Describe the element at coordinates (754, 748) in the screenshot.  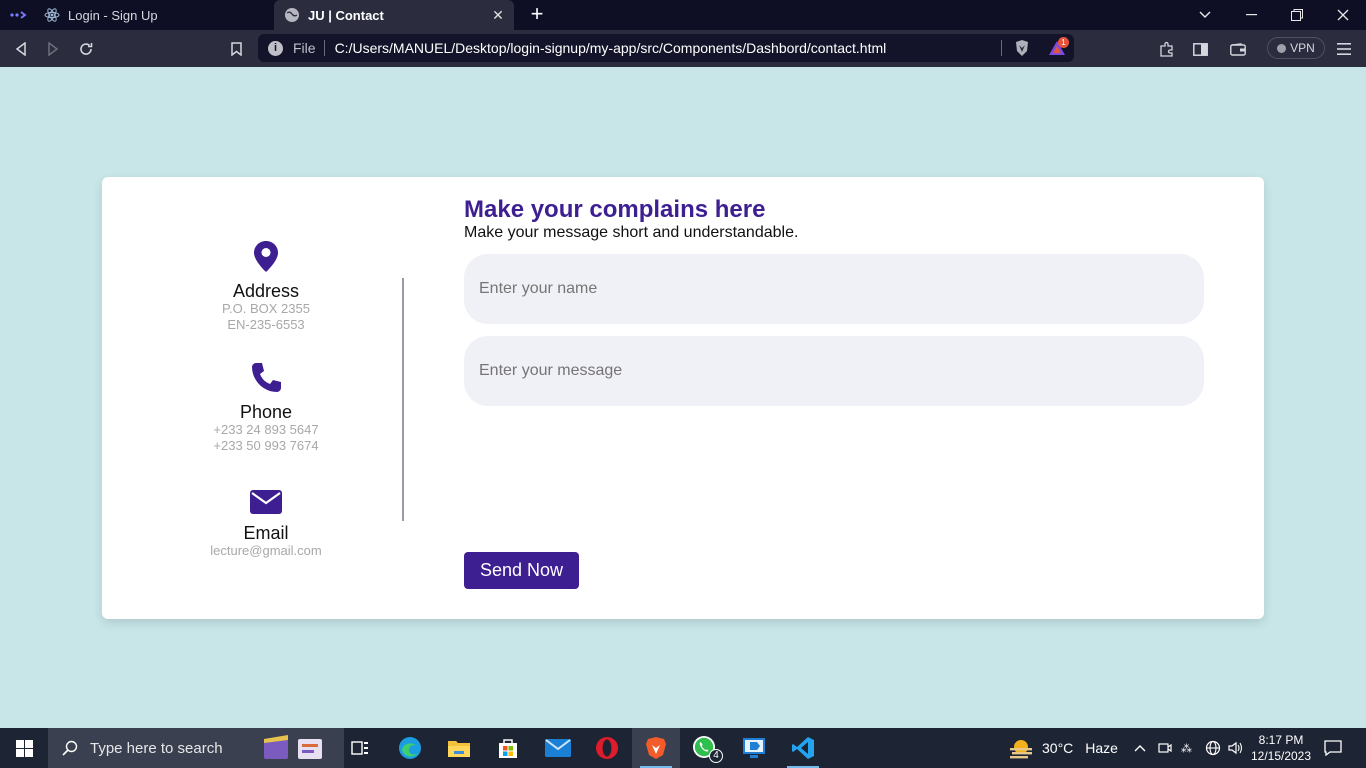
I see `remote-desktop-icon` at that location.